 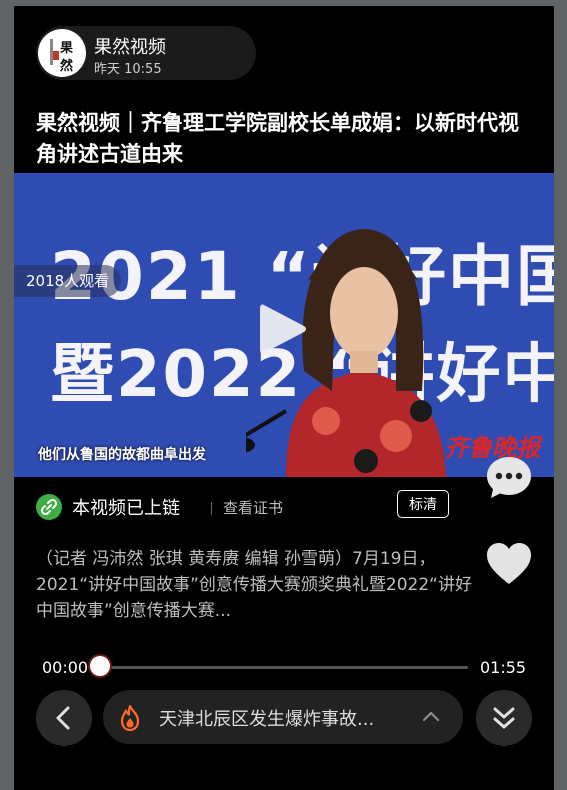 What do you see at coordinates (130, 46) in the screenshot?
I see `channel-name: 果然视频` at bounding box center [130, 46].